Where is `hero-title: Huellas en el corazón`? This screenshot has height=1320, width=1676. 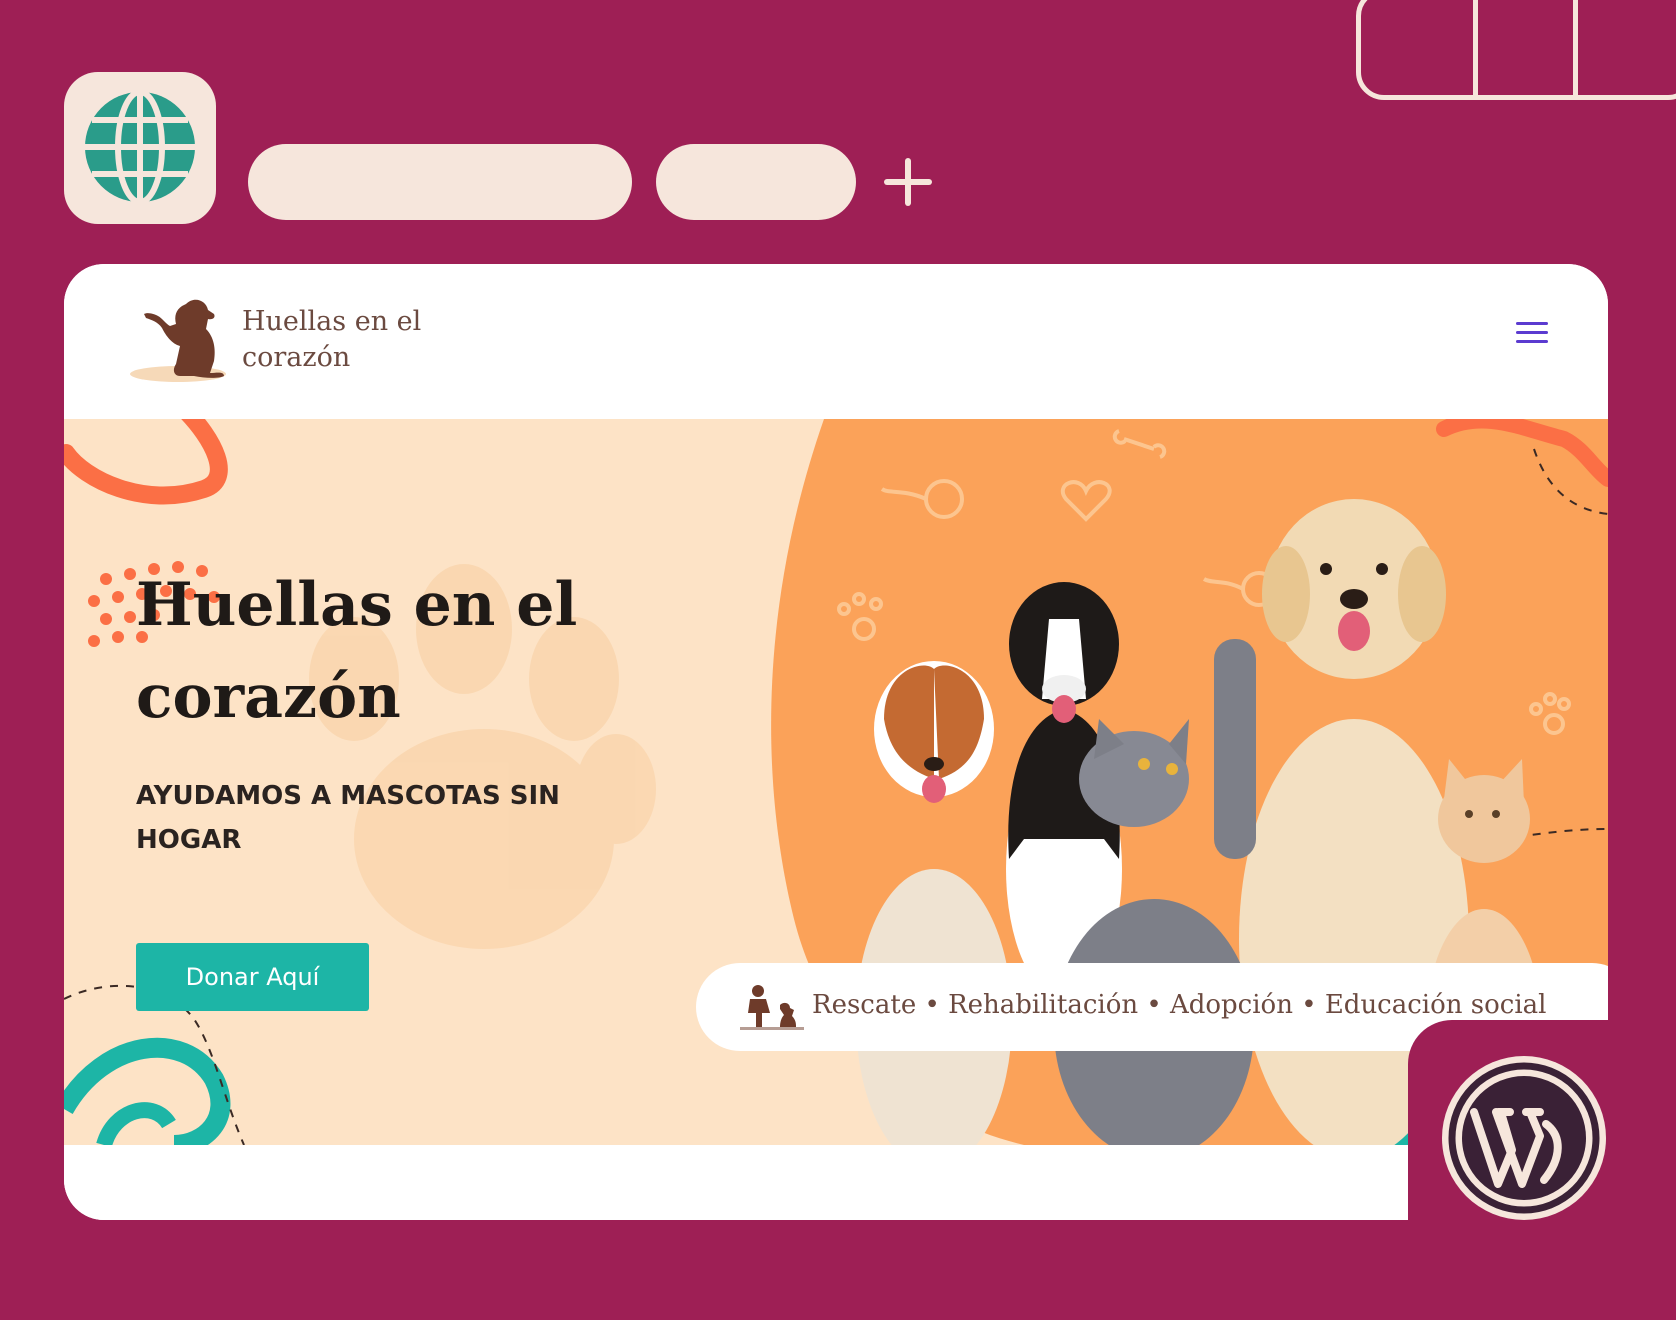
hero-title: Huellas en el corazón is located at coordinates (357, 651).